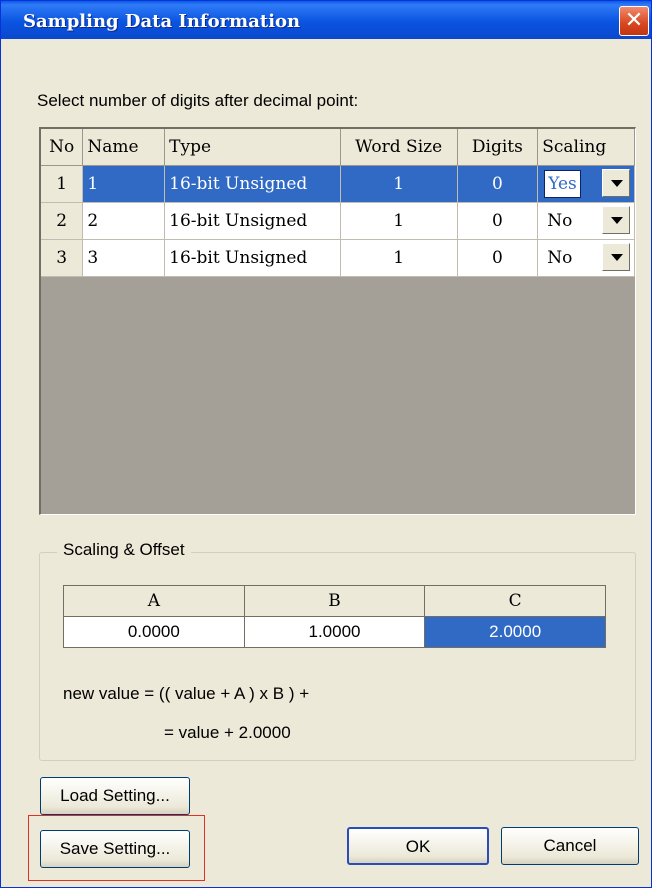  I want to click on row-number: 1, so click(62, 184).